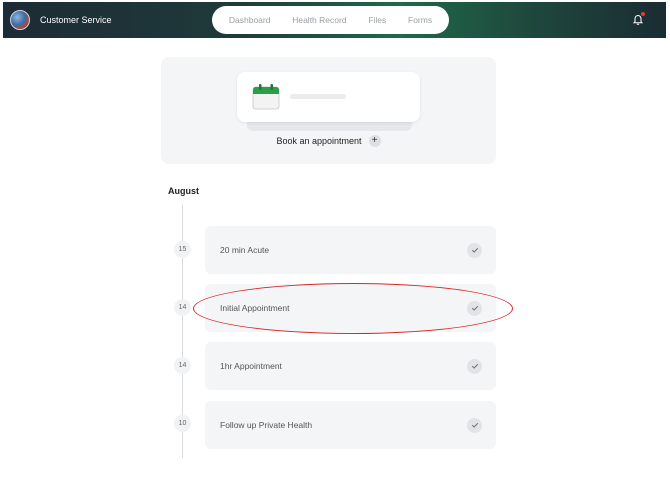  What do you see at coordinates (350, 250) in the screenshot?
I see `appointment-item: 20 min Acute` at bounding box center [350, 250].